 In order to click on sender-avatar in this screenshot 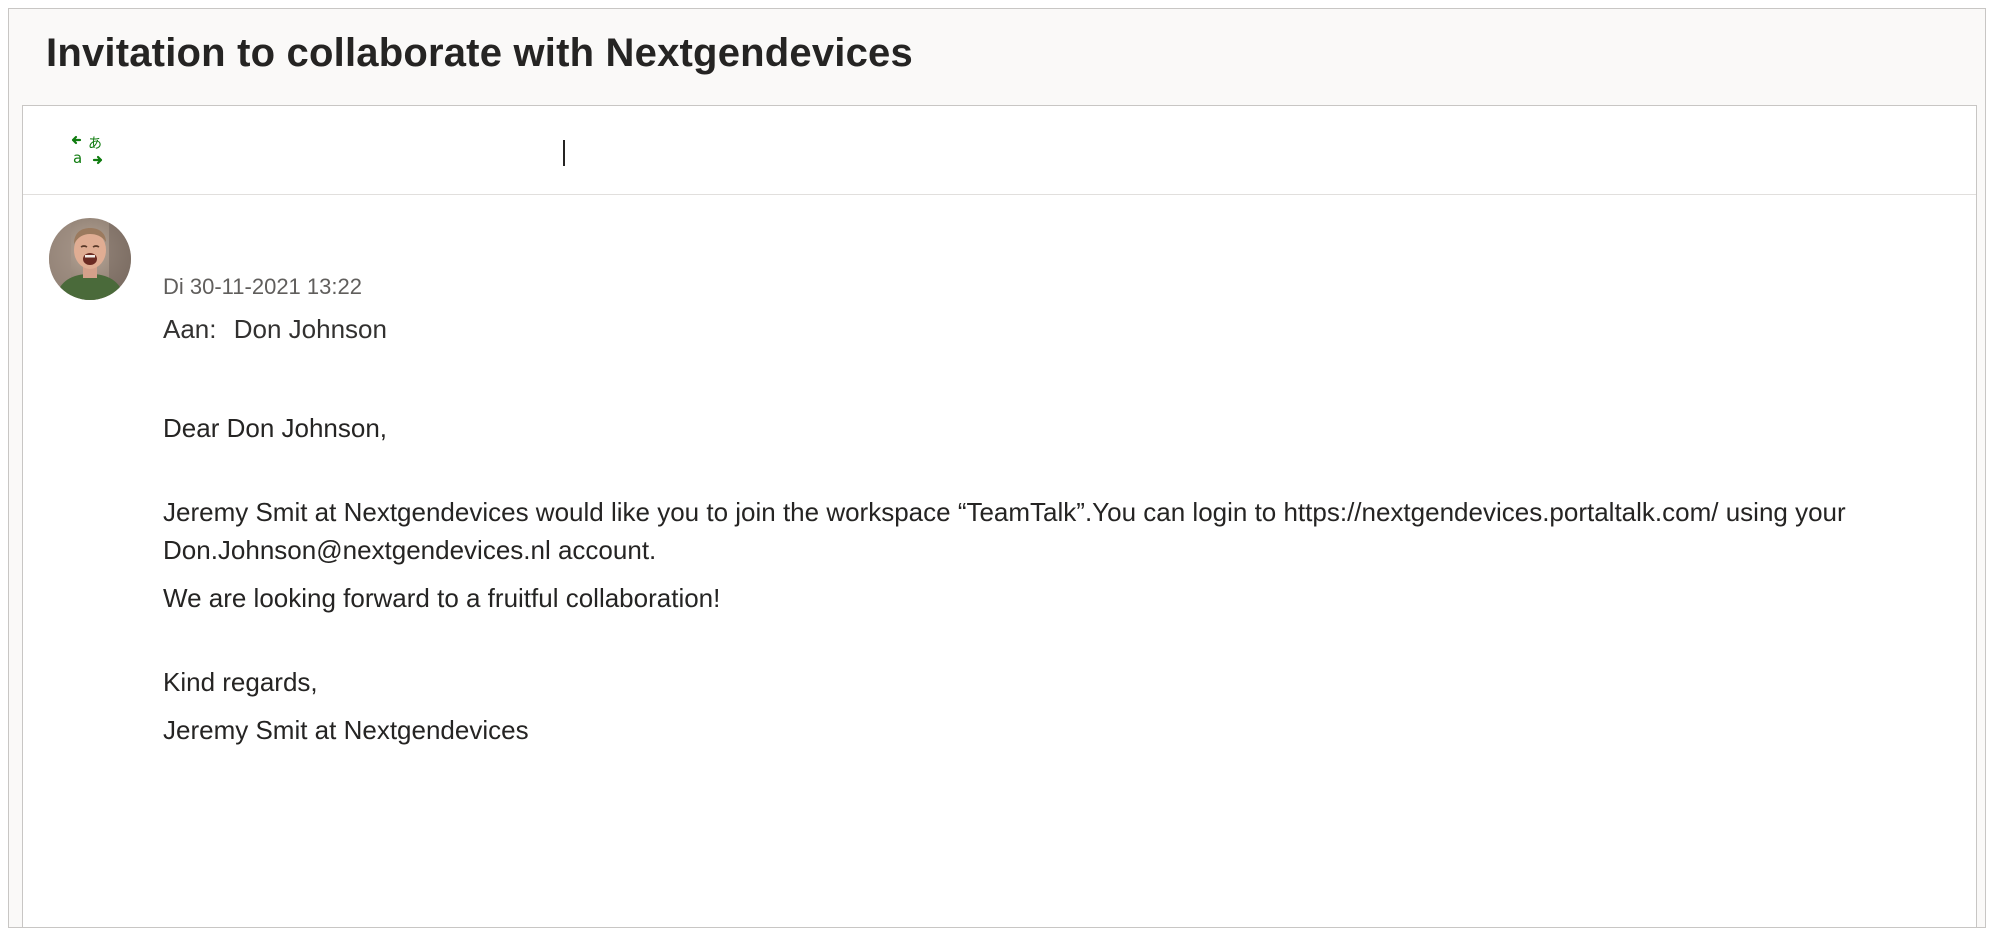, I will do `click(90, 259)`.